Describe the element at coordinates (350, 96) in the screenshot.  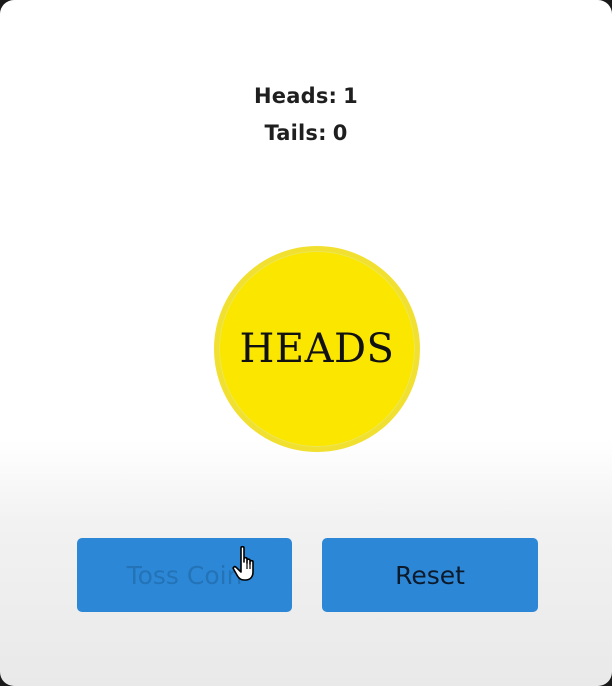
I see `heads-score-value: 1` at that location.